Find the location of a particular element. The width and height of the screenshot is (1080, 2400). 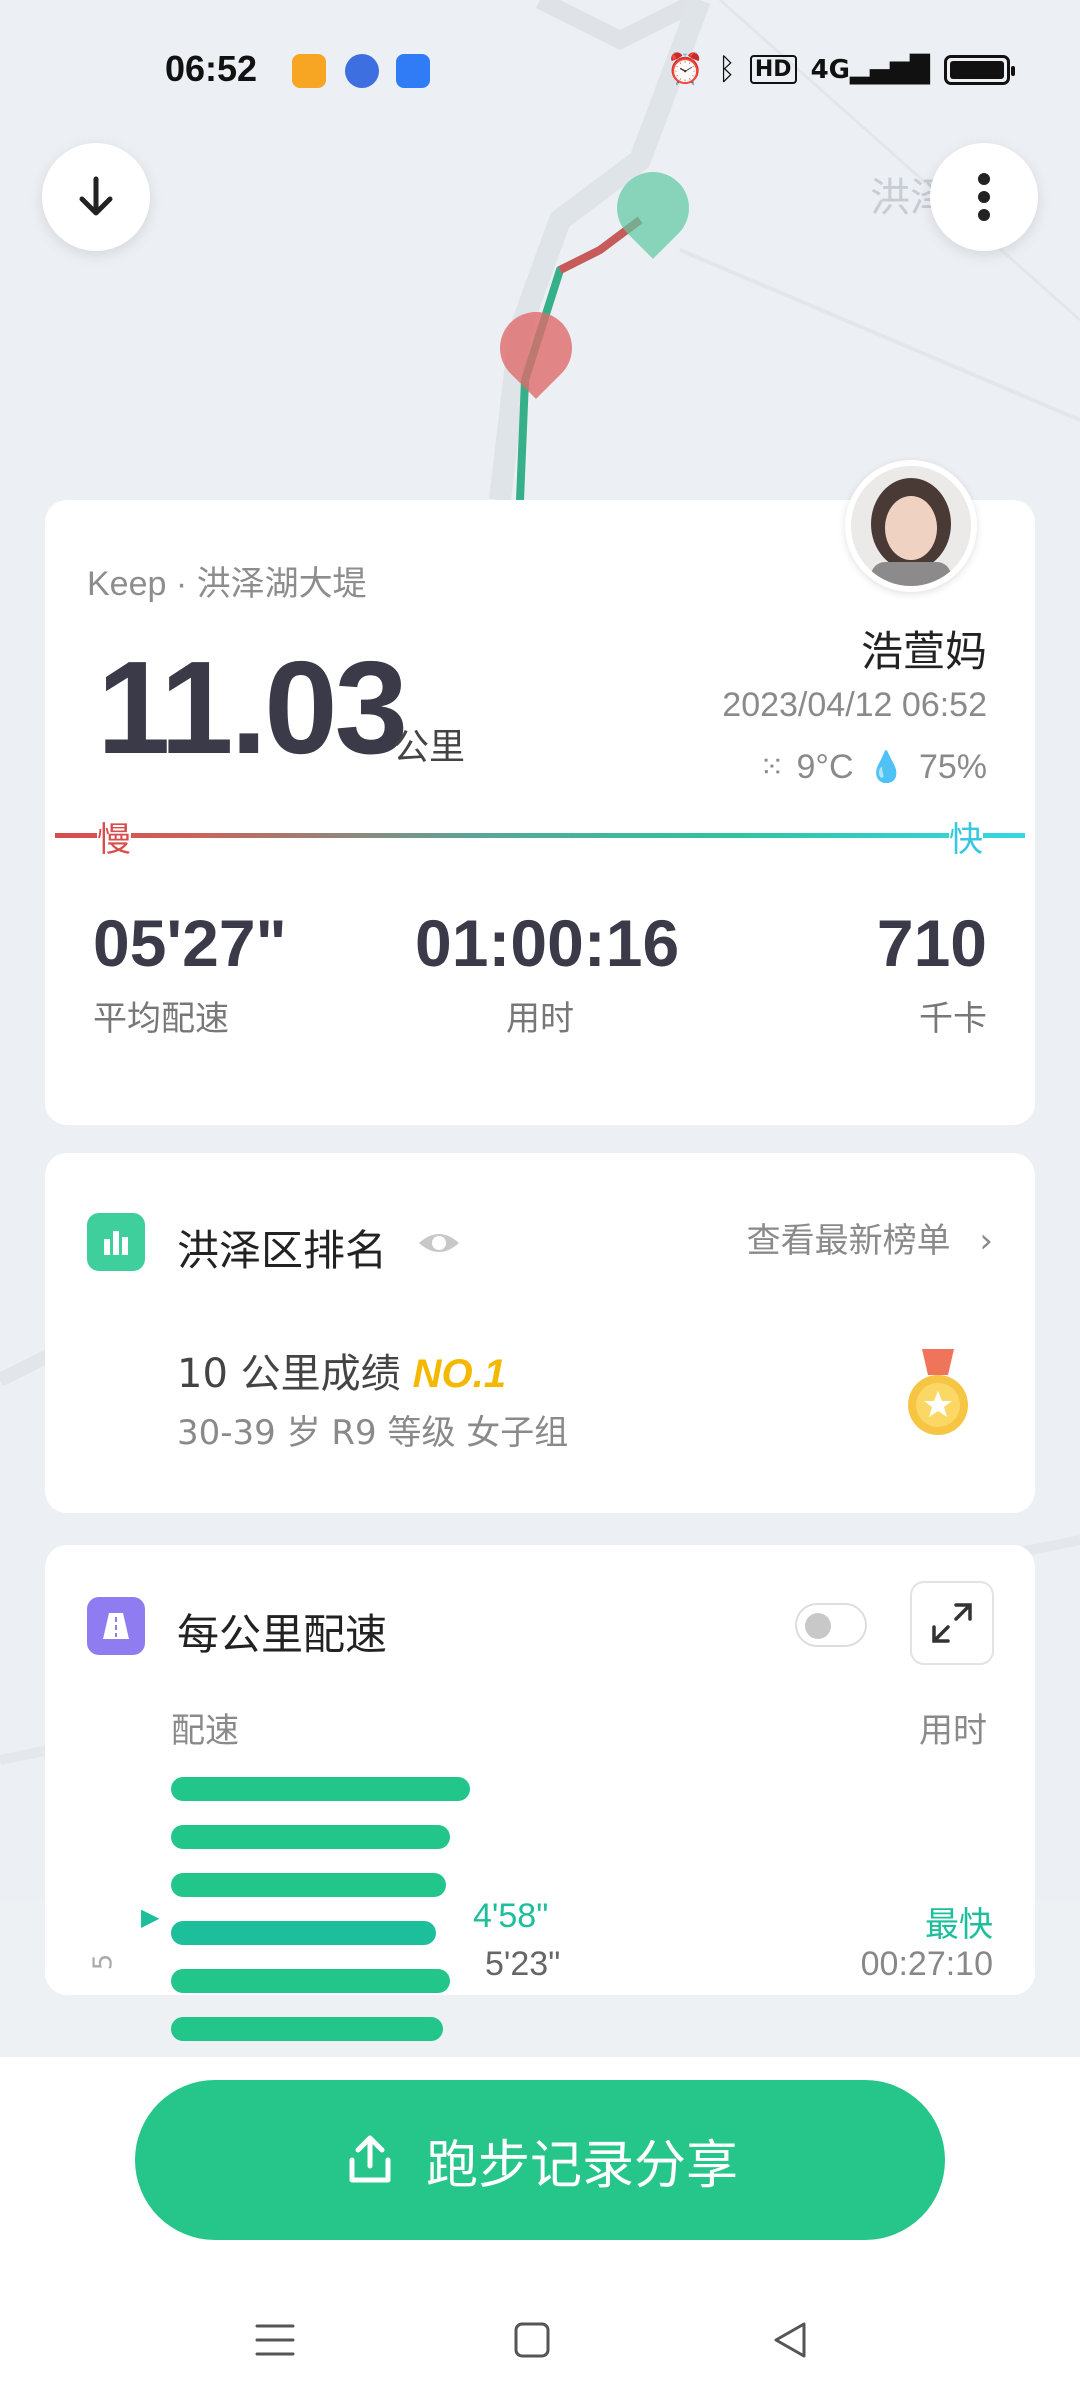

humidity-drop-icon: 💧 is located at coordinates (886, 767).